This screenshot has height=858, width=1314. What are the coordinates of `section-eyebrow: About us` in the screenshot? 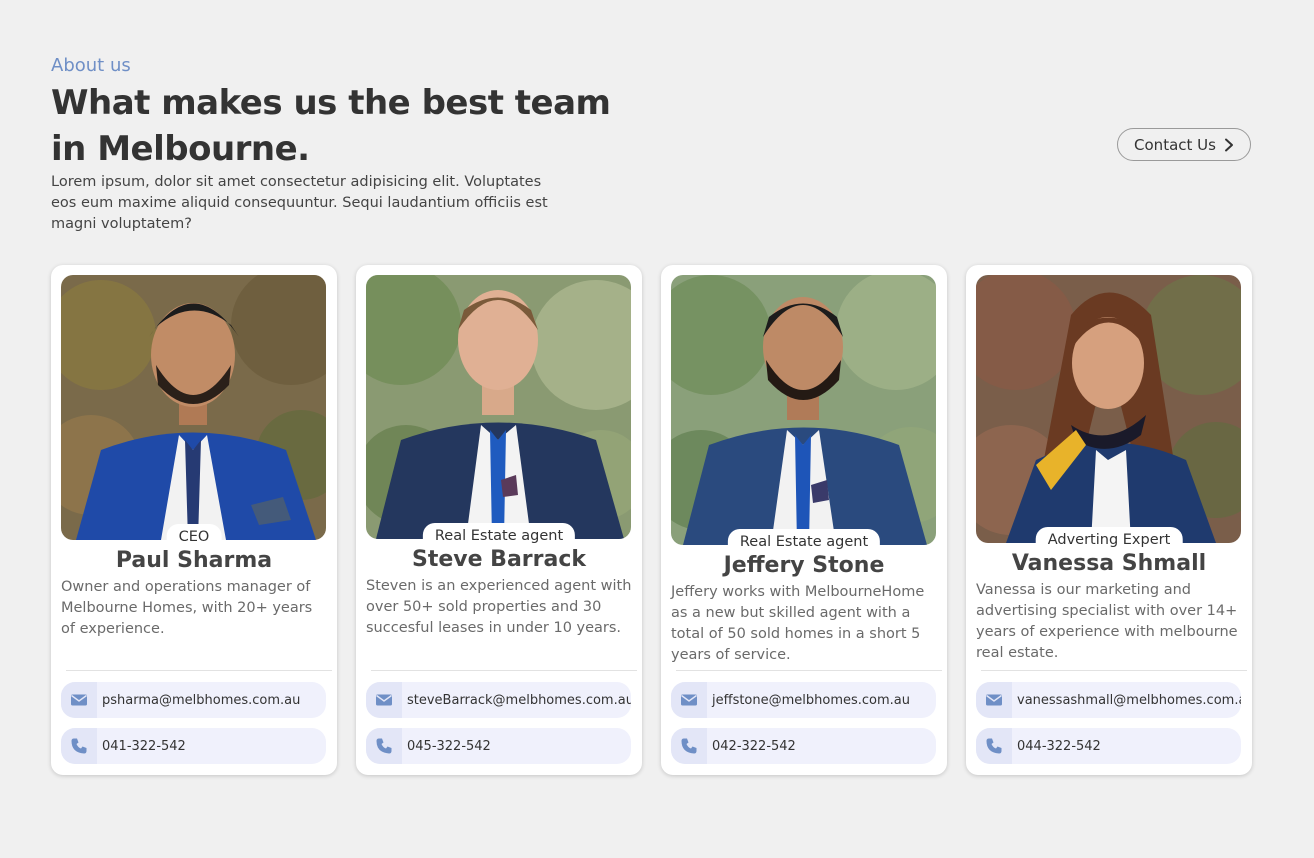 It's located at (91, 65).